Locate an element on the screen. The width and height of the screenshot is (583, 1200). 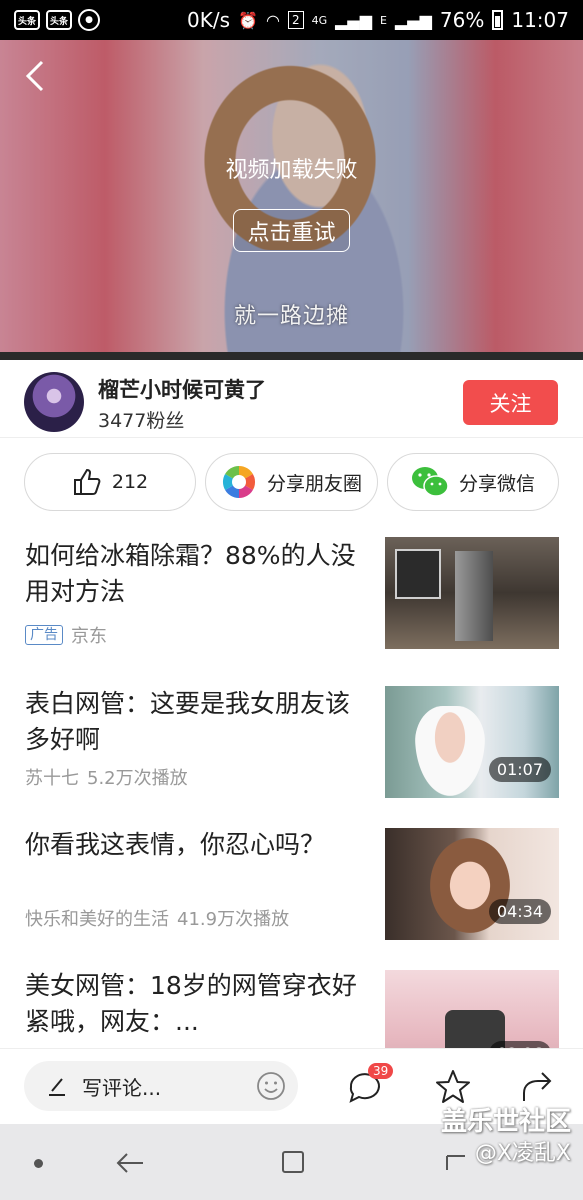
moments-icon is located at coordinates (238, 482).